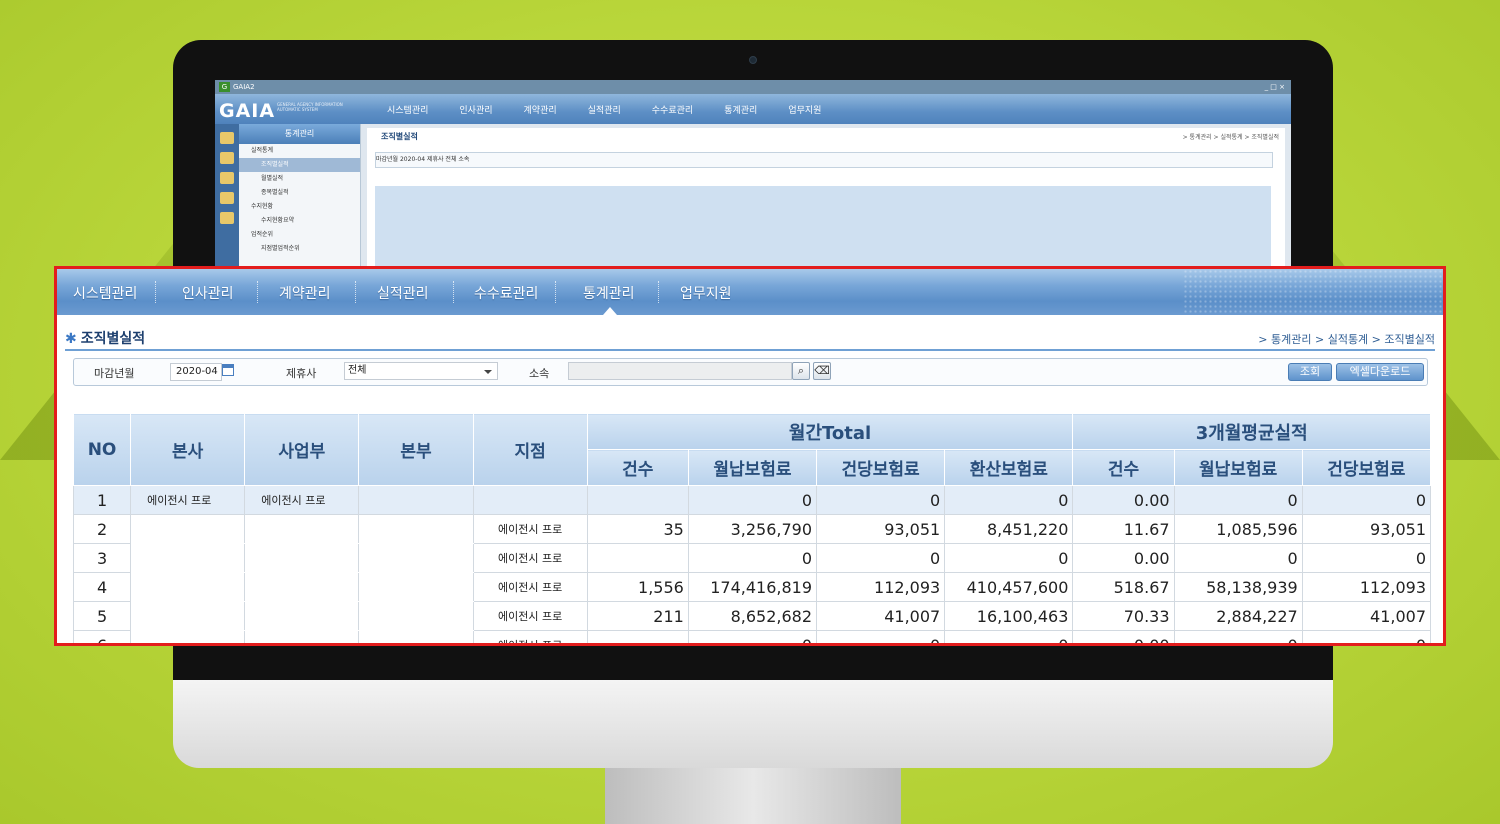 Image resolution: width=1500 pixels, height=824 pixels. Describe the element at coordinates (208, 293) in the screenshot. I see `nav-item-hr: 인사관리` at that location.